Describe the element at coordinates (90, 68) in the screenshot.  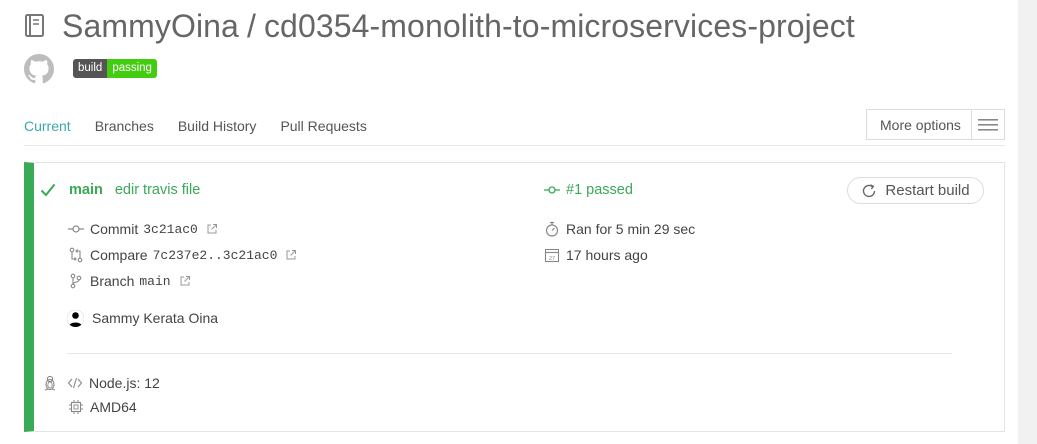
I see `badge-label: build` at that location.